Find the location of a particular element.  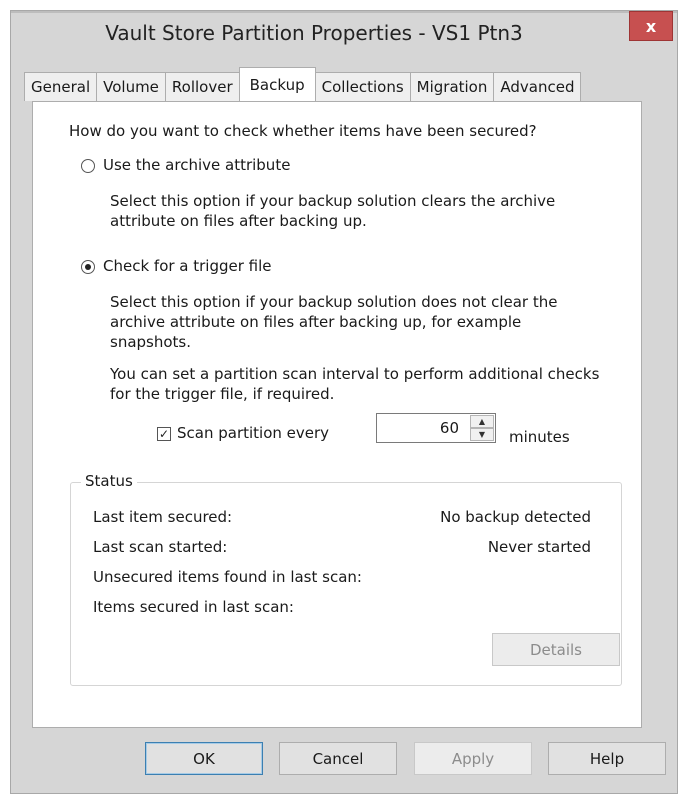

help-button: Help is located at coordinates (607, 758).